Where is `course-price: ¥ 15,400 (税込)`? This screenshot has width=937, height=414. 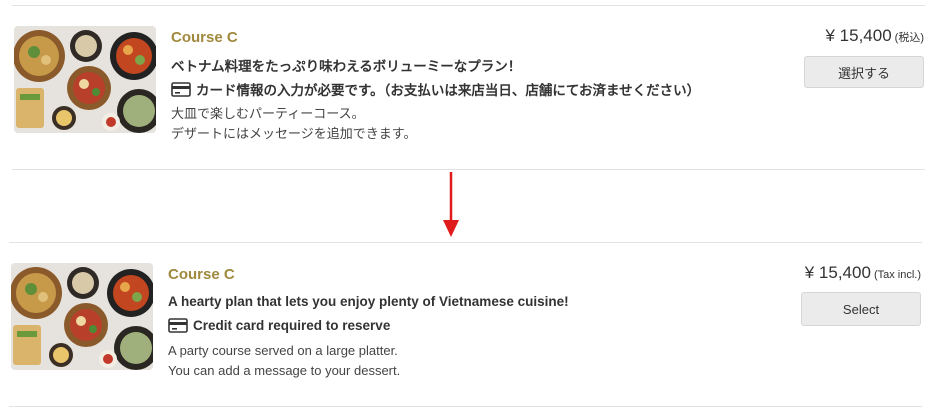
course-price: ¥ 15,400 (税込) is located at coordinates (874, 36).